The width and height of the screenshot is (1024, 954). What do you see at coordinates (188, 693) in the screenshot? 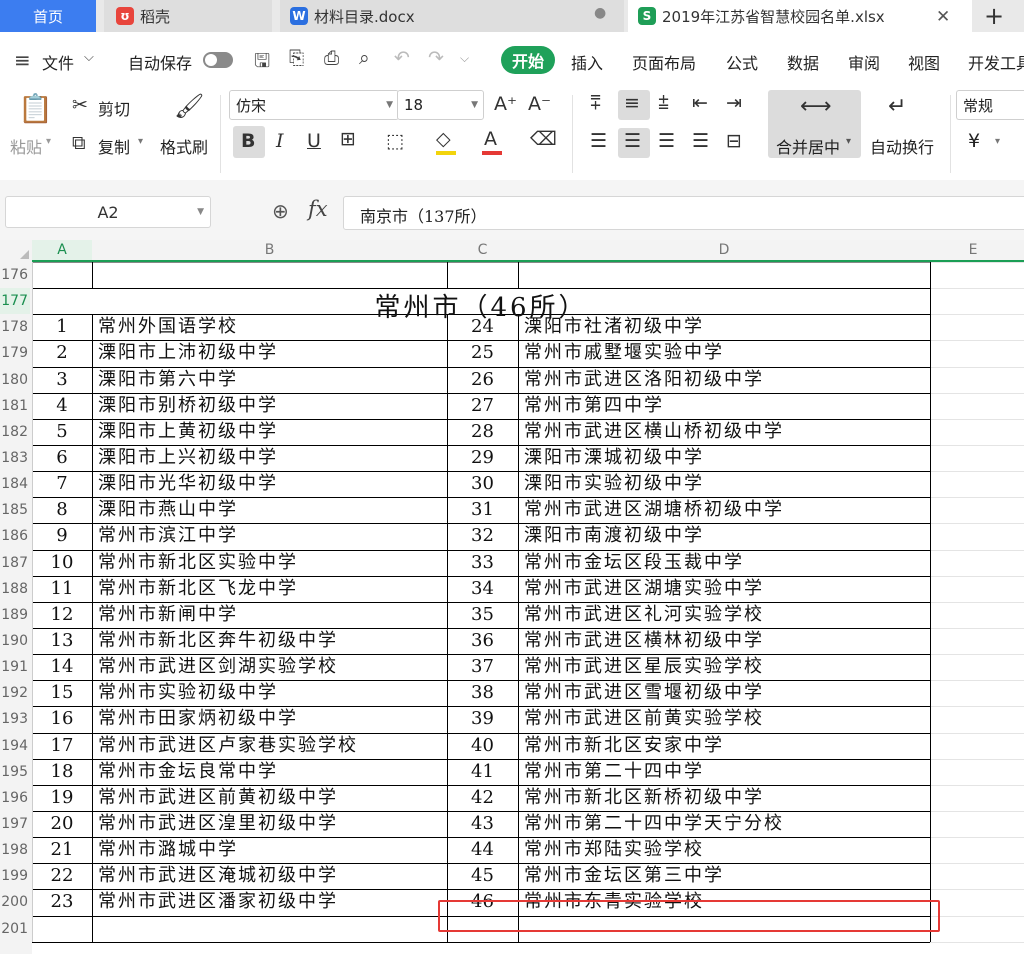
I see `cell-school-name: 常州市实验初级中学` at bounding box center [188, 693].